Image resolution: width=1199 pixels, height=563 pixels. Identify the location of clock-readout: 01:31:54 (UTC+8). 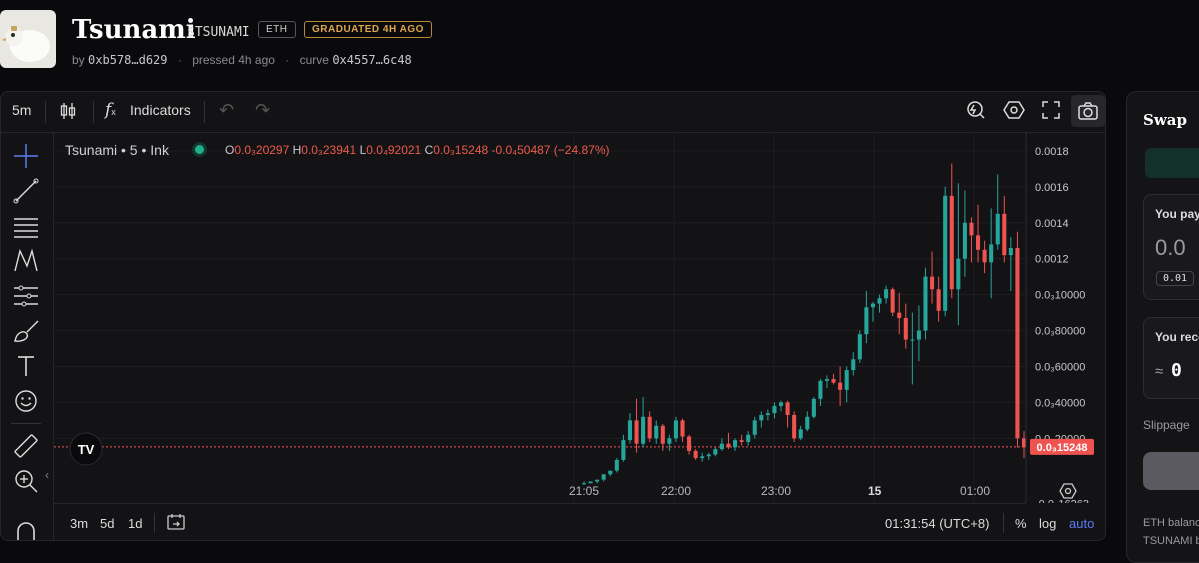
(937, 523).